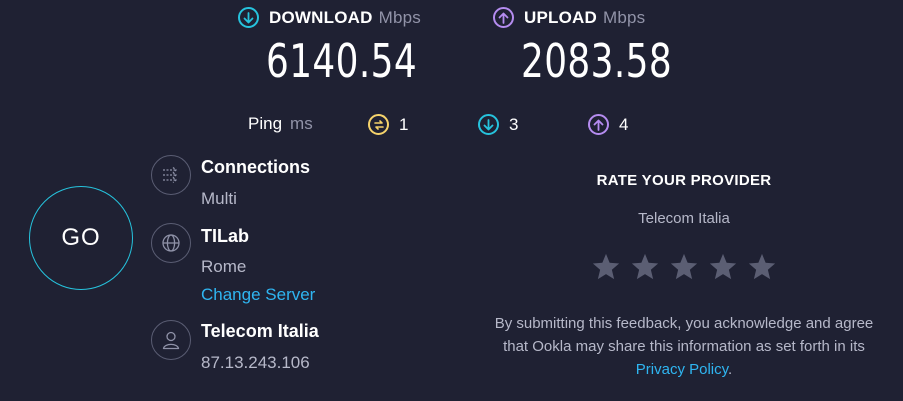 This screenshot has height=401, width=903. I want to click on connections-icon, so click(171, 175).